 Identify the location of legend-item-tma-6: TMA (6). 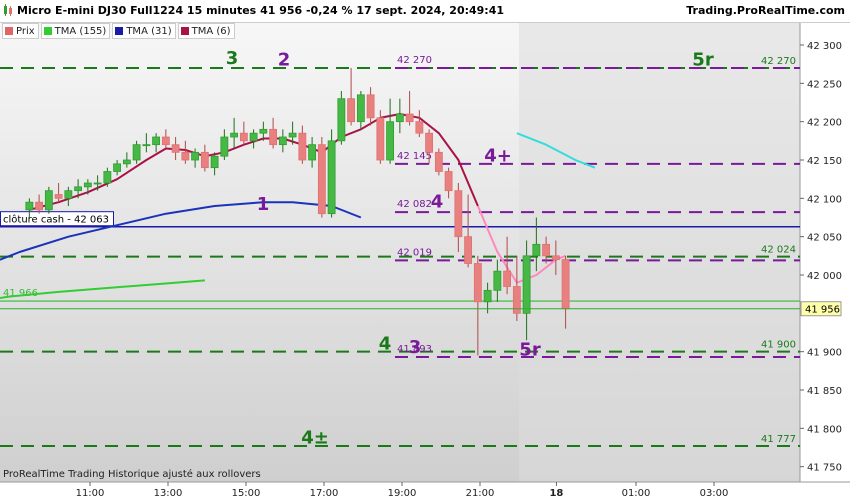
(206, 31).